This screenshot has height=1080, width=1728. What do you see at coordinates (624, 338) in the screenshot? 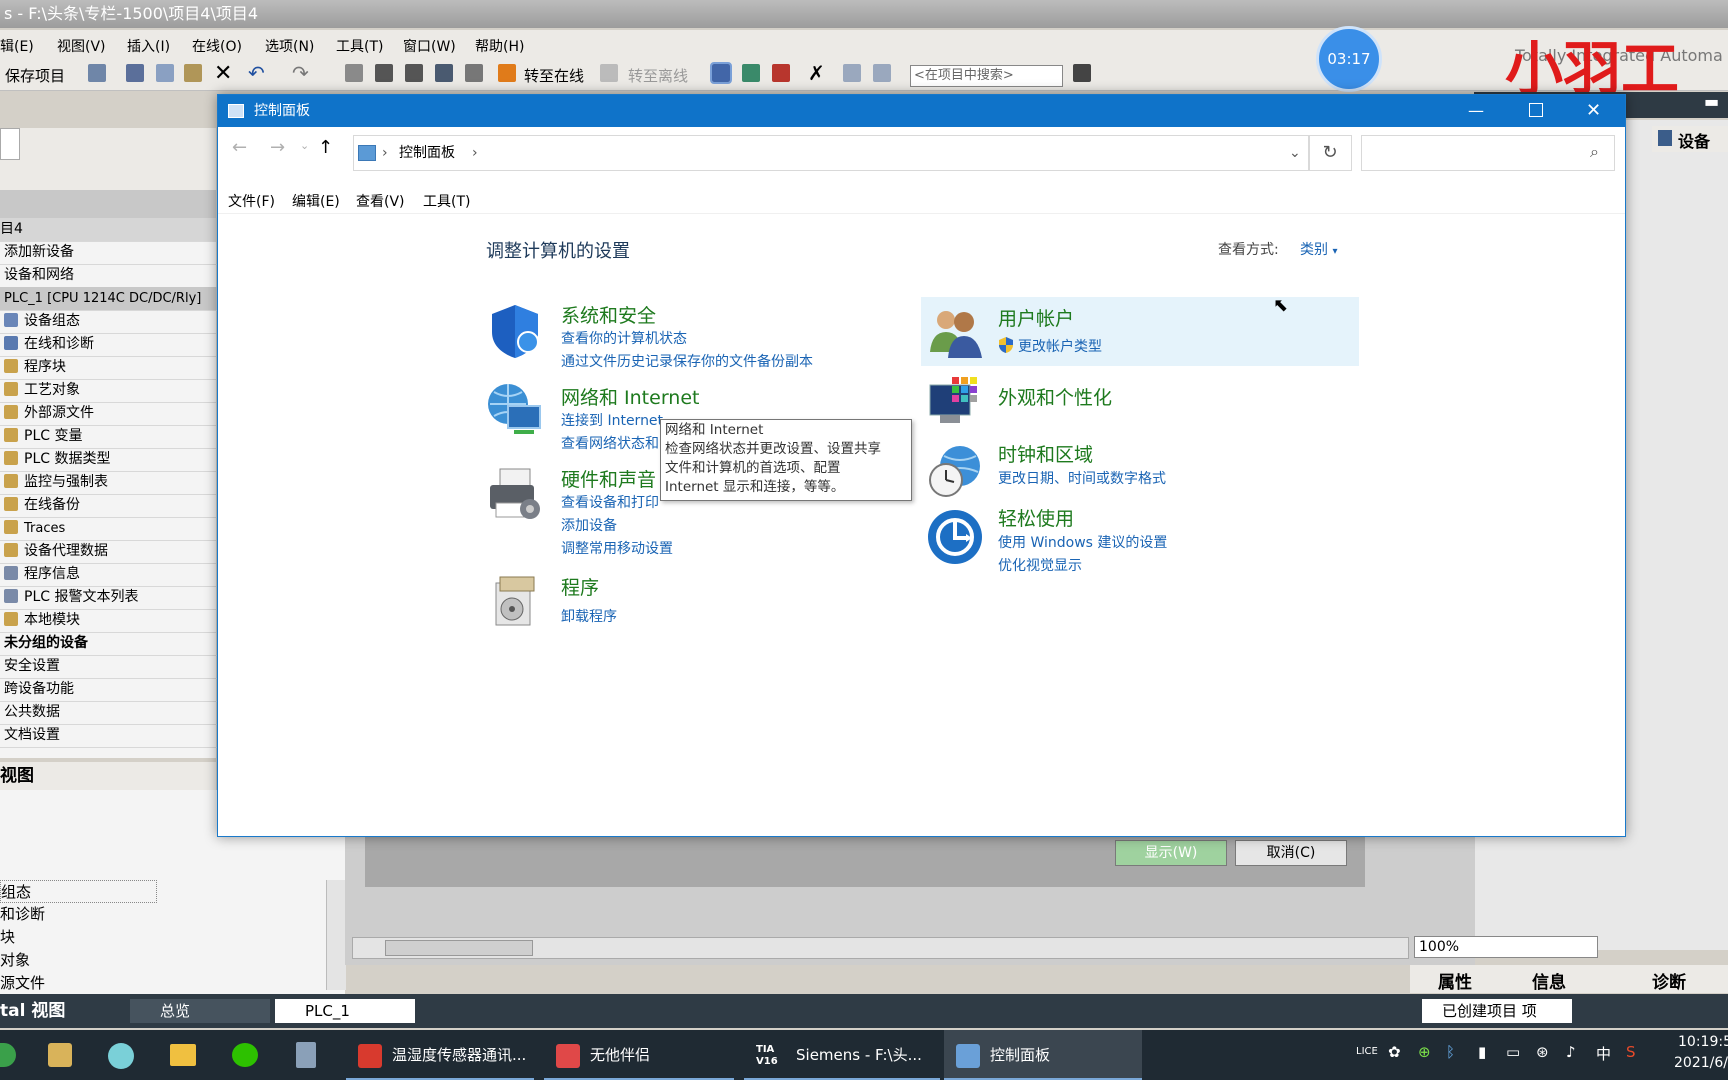
I see `link-check-computer-status: 查看你的计算机状态` at bounding box center [624, 338].